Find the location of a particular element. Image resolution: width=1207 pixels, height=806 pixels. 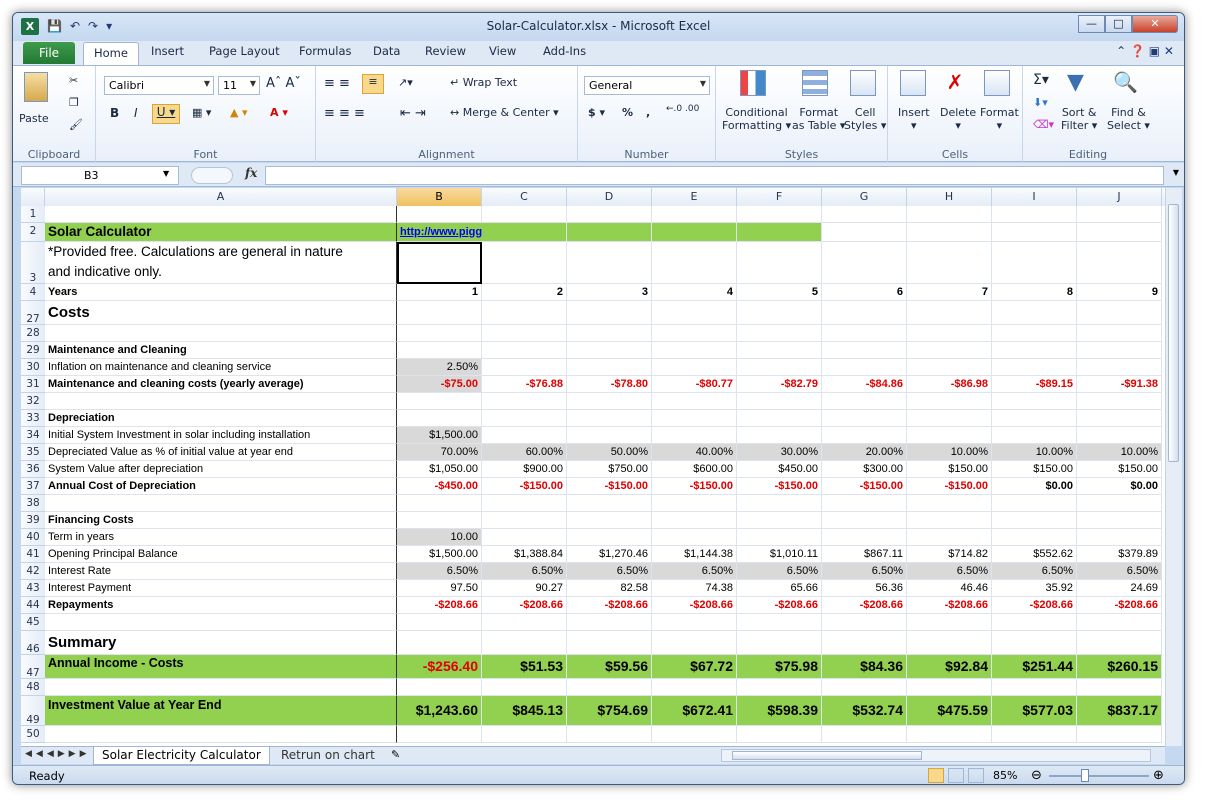

row-header-32: 32 is located at coordinates (33, 401).